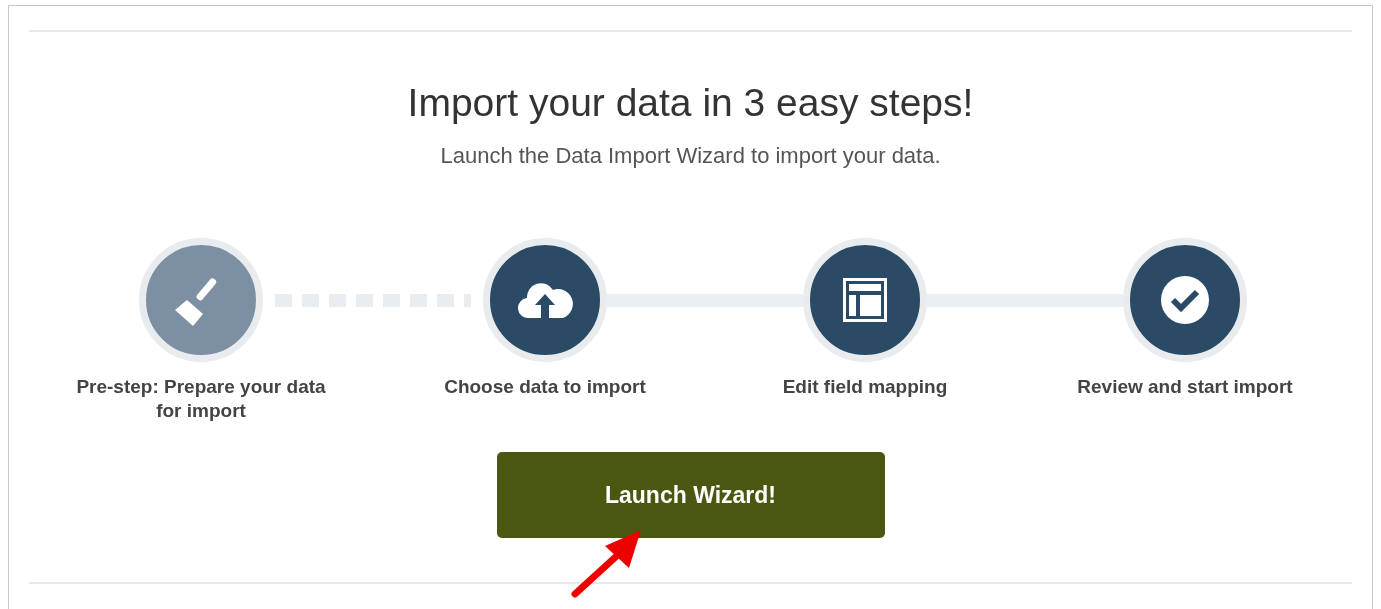  I want to click on layout-icon, so click(865, 299).